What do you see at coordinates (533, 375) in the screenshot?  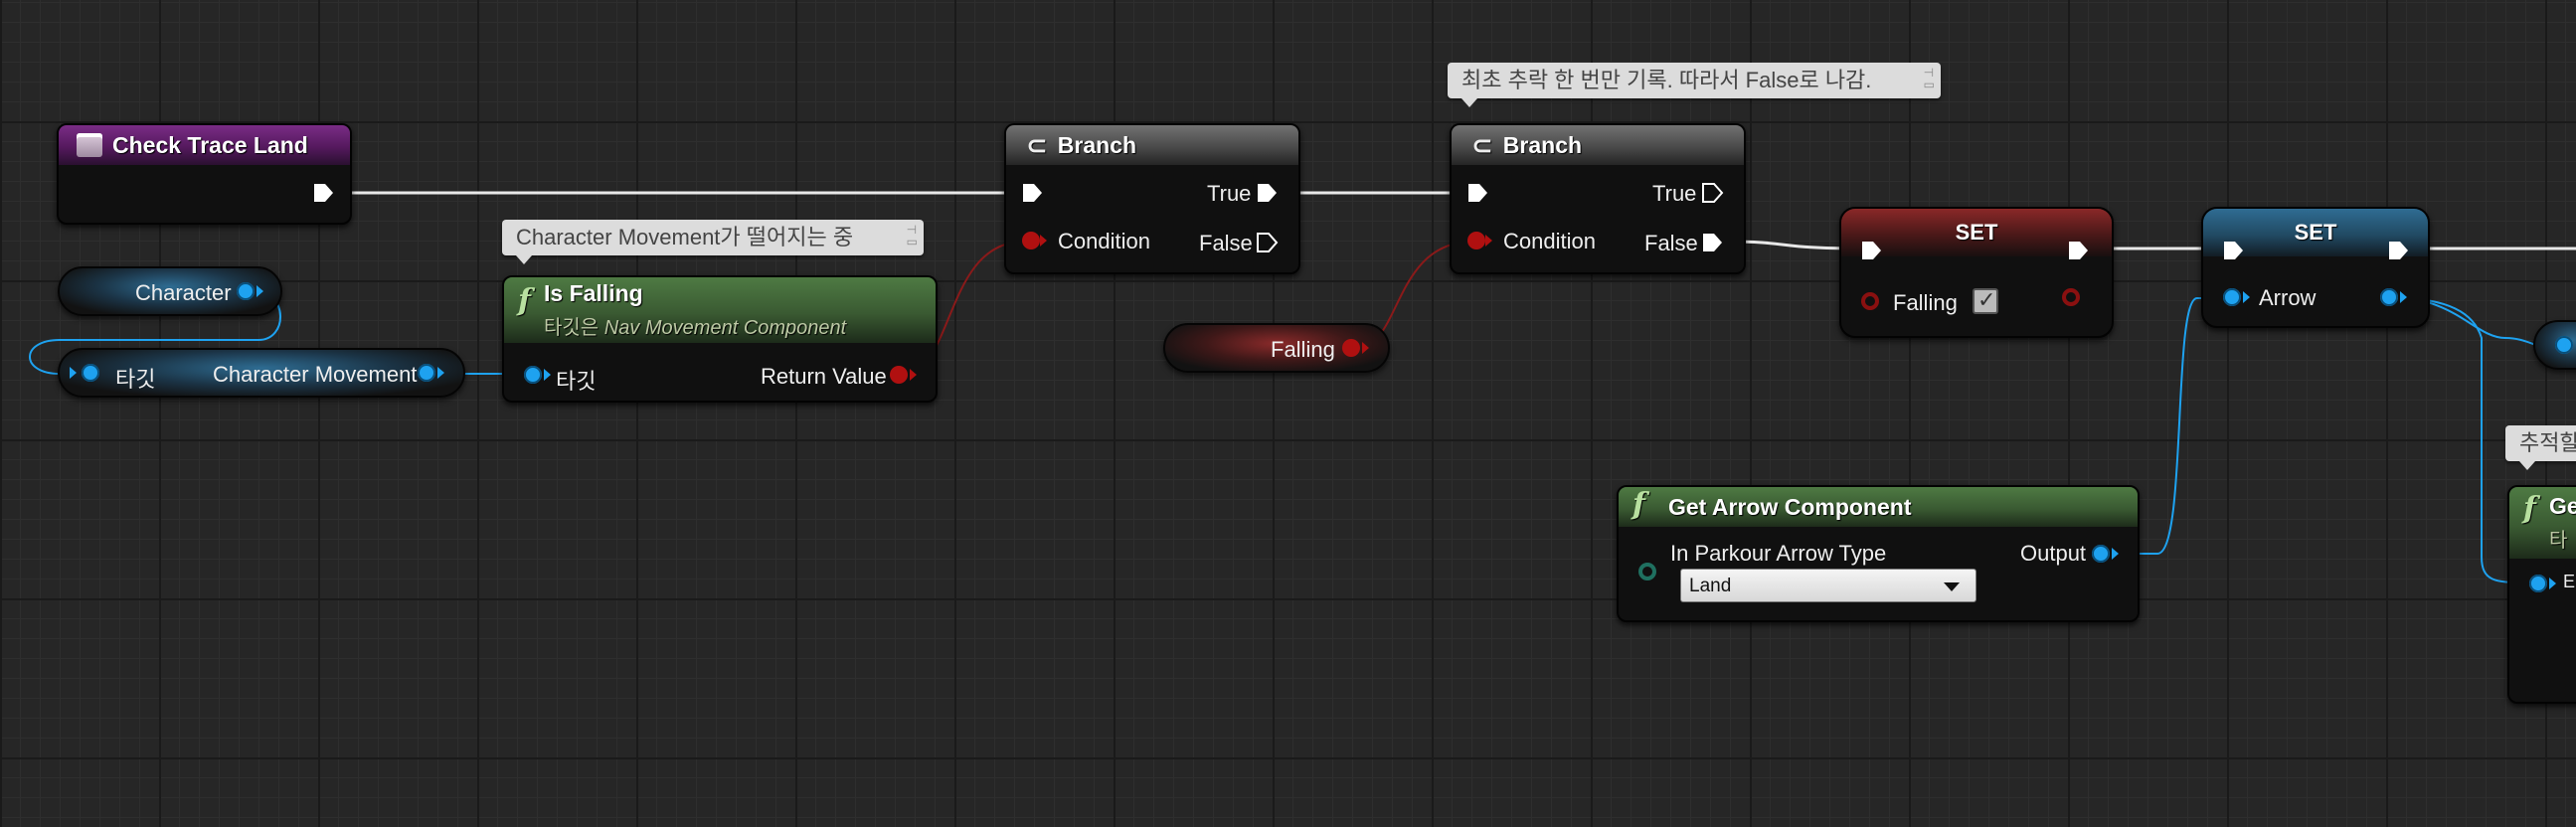 I see `is-falling-target-pin` at bounding box center [533, 375].